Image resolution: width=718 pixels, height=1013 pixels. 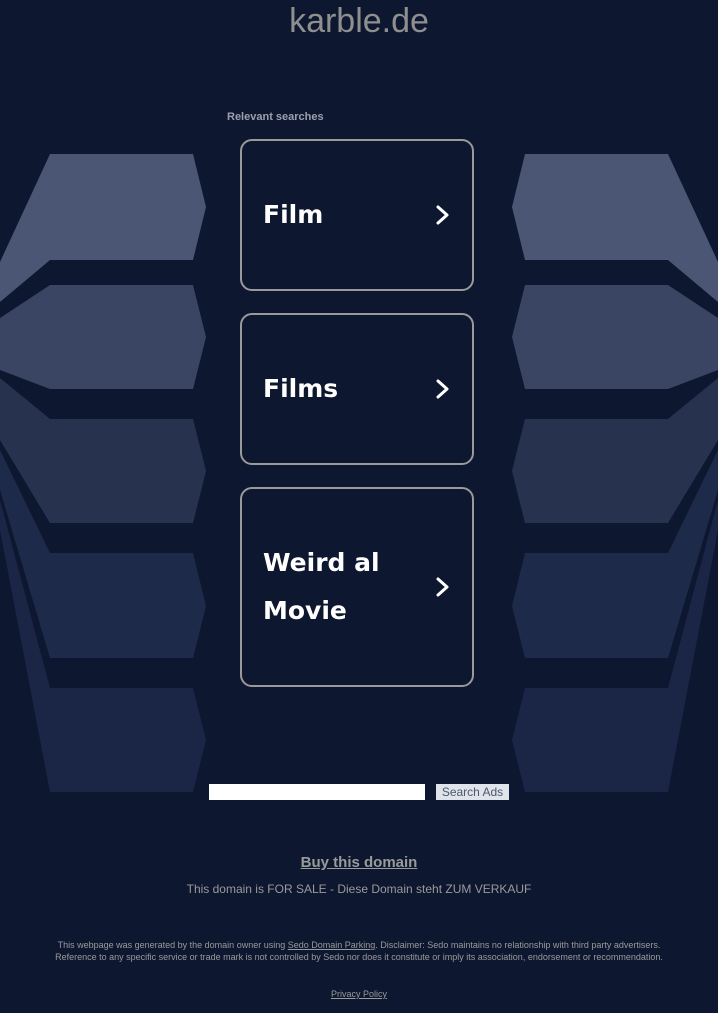 I want to click on privacy-policy-link: Privacy Policy, so click(x=359, y=994).